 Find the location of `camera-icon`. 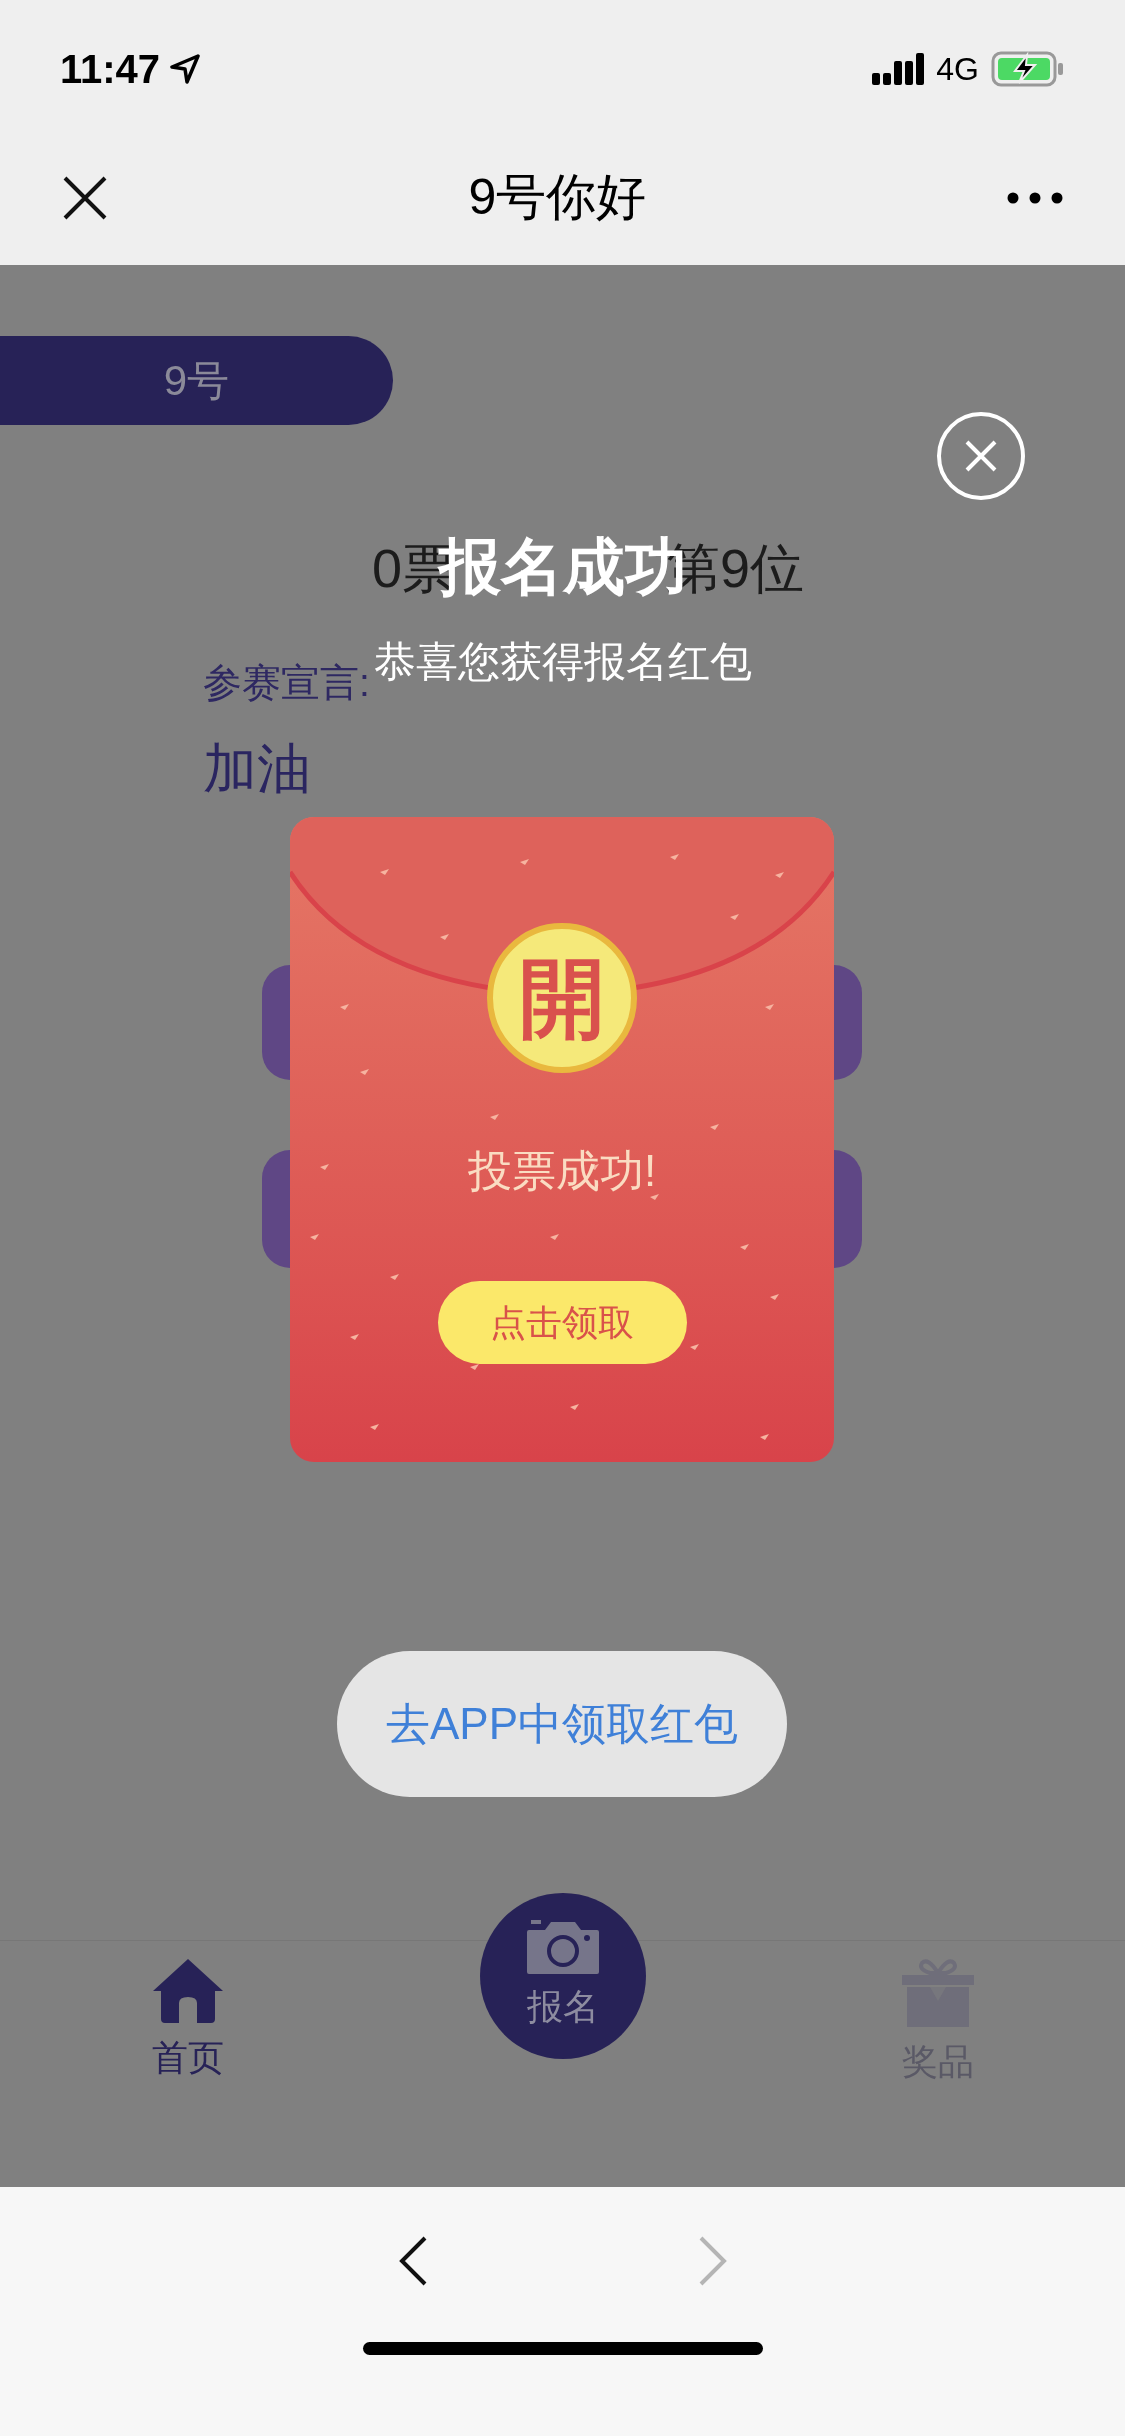

camera-icon is located at coordinates (562, 1947).